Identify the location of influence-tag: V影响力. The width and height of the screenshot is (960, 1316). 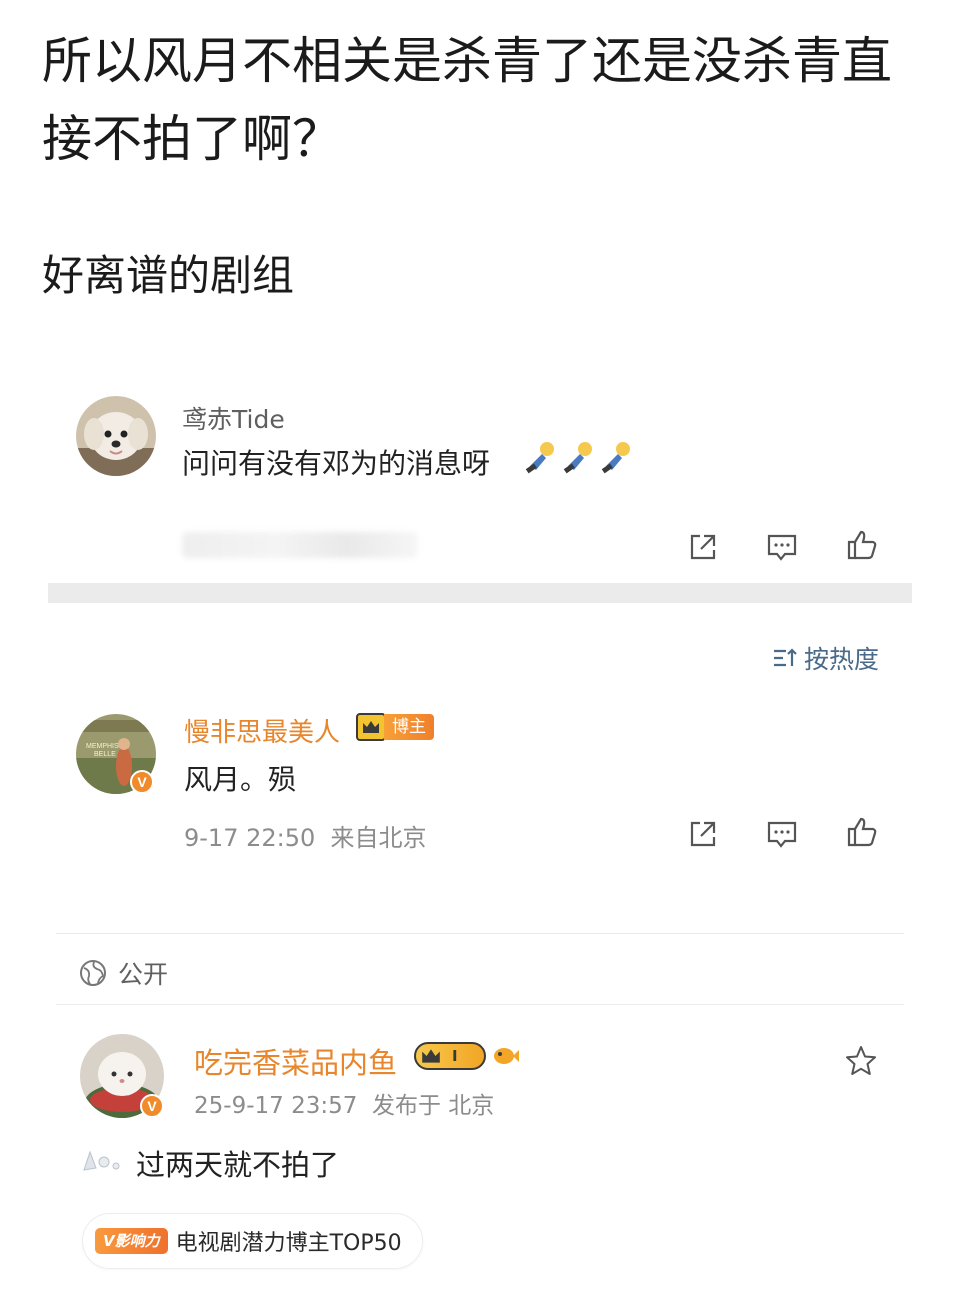
(131, 1241).